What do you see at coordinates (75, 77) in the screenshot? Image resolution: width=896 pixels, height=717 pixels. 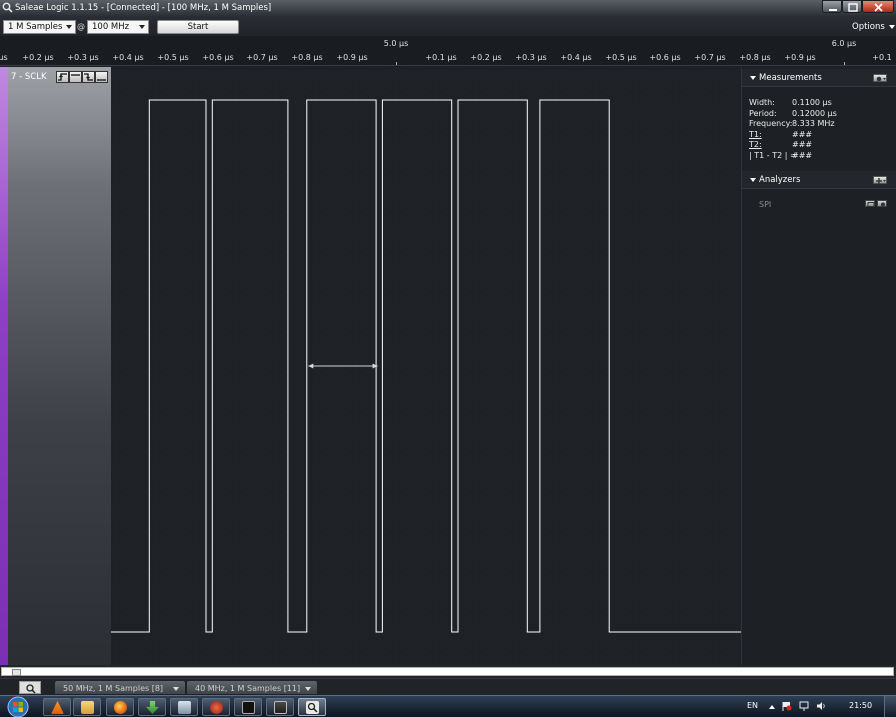 I see `high-level-trigger-button` at bounding box center [75, 77].